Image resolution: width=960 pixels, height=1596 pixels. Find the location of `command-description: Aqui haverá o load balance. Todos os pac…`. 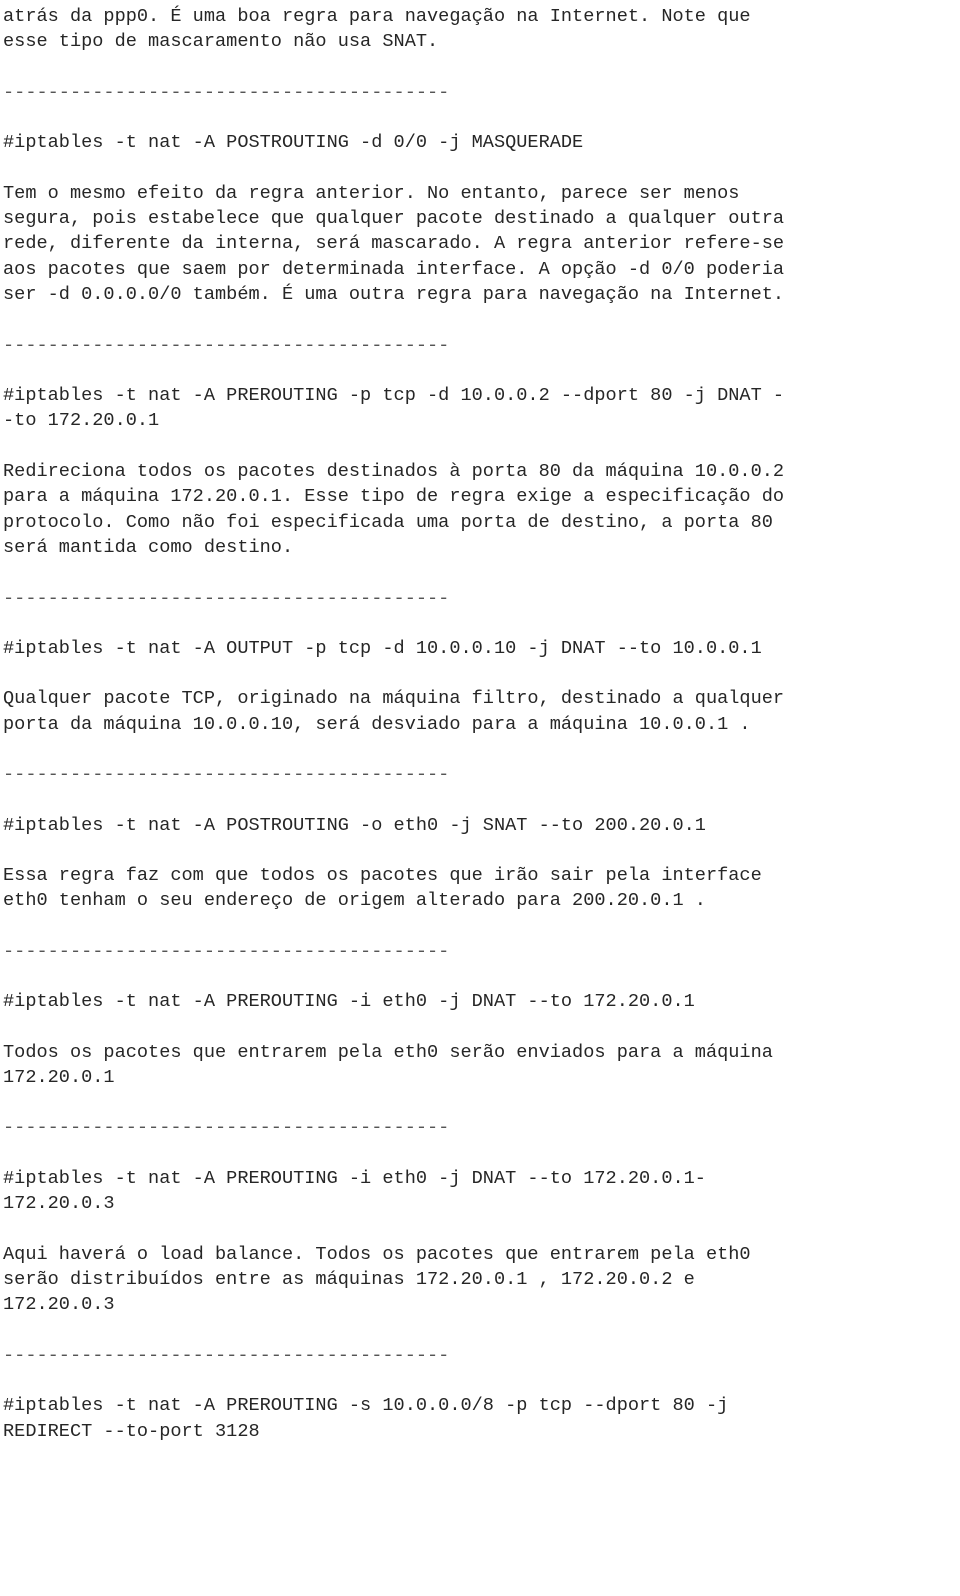

command-description: Aqui haverá o load balance. Todos os pac… is located at coordinates (377, 1279).